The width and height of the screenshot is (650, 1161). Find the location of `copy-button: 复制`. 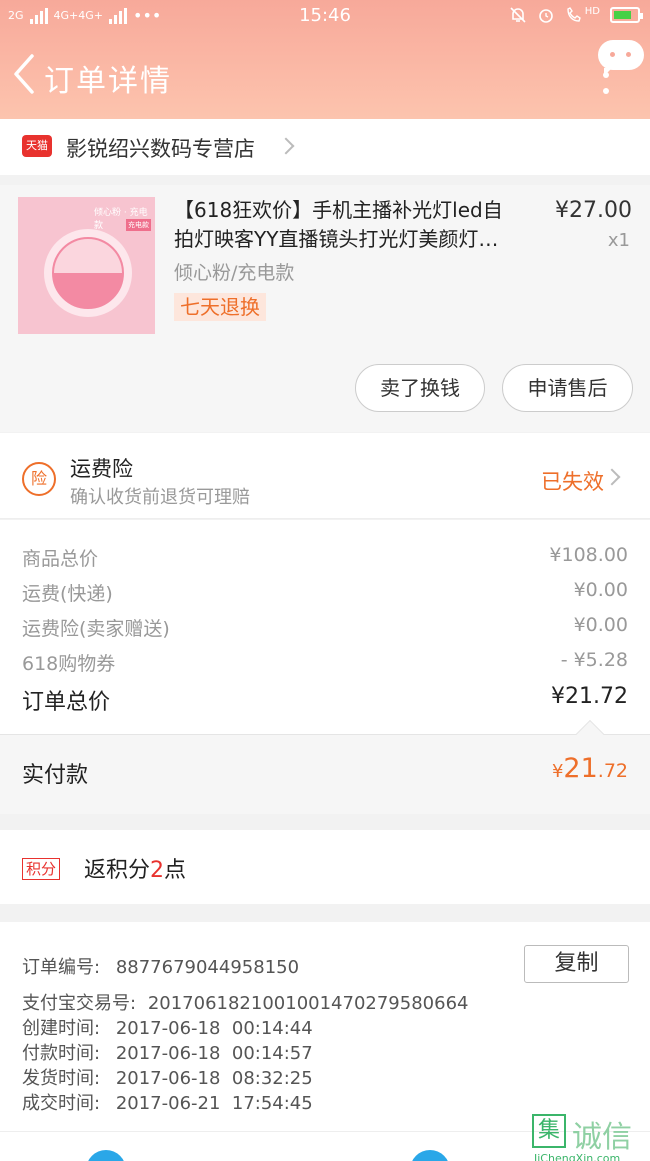

copy-button: 复制 is located at coordinates (576, 964).